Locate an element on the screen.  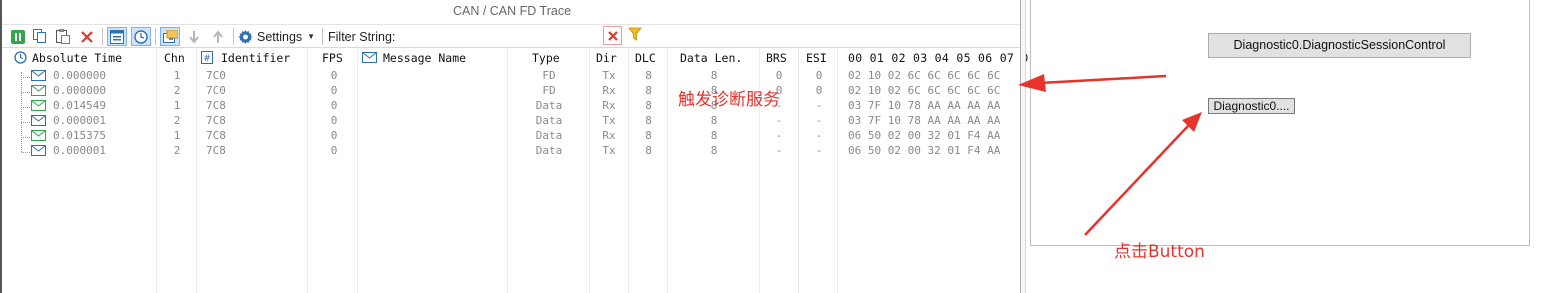
filter-label: Filter String: is located at coordinates (362, 37).